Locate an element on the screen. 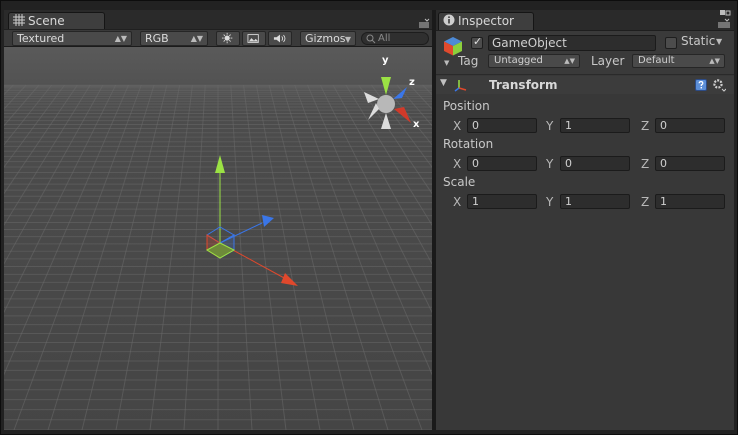 This screenshot has width=738, height=435. close-icon is located at coordinates (728, 13).